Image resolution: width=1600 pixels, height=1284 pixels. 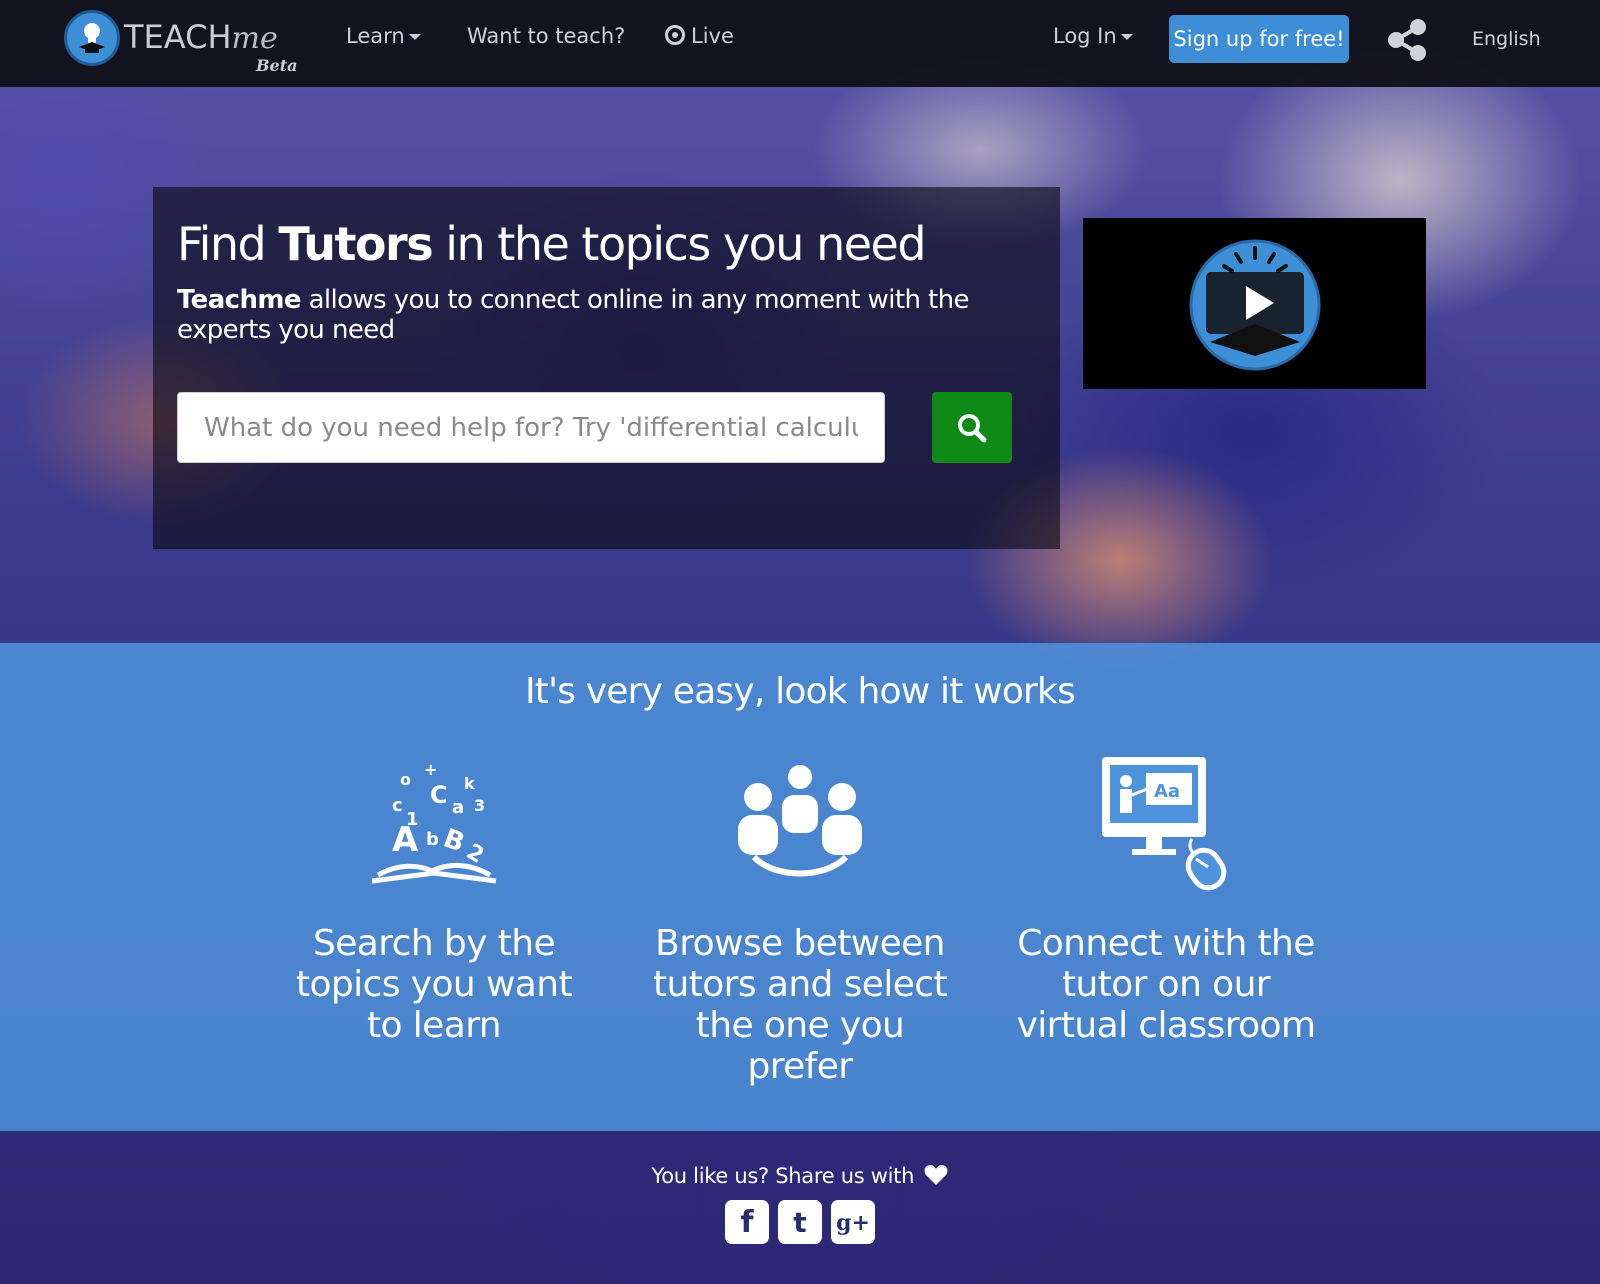 I want to click on teachme-logo: TEACHme Beta, so click(x=184, y=42).